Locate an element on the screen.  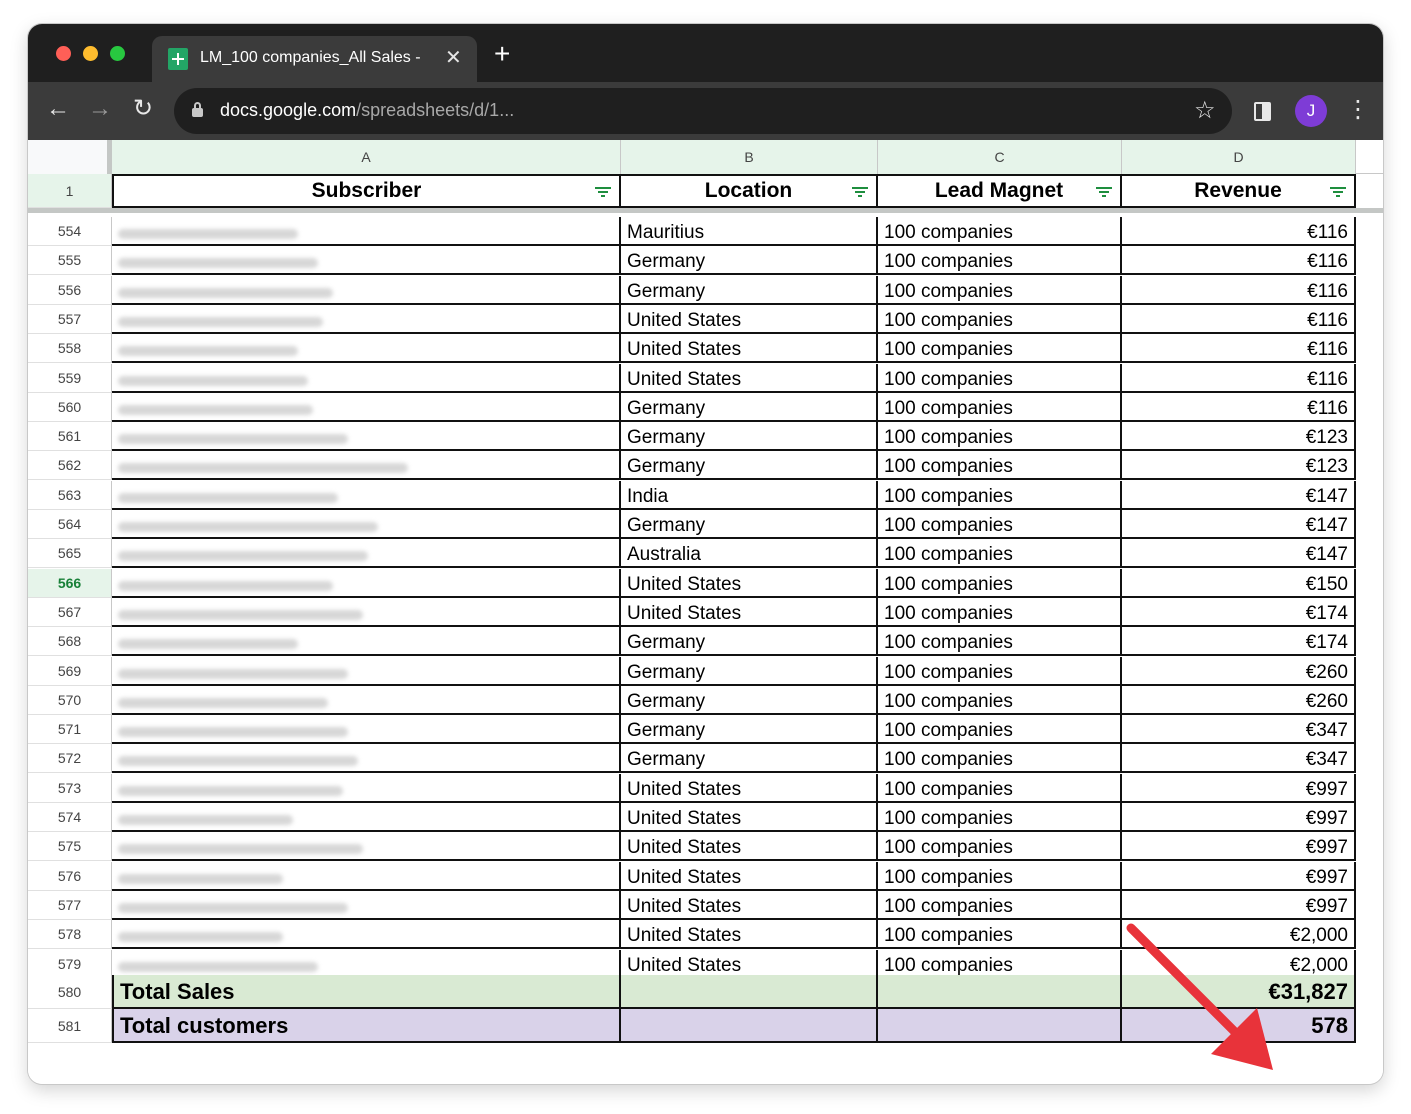
revenue-cell: €150 is located at coordinates (1239, 583).